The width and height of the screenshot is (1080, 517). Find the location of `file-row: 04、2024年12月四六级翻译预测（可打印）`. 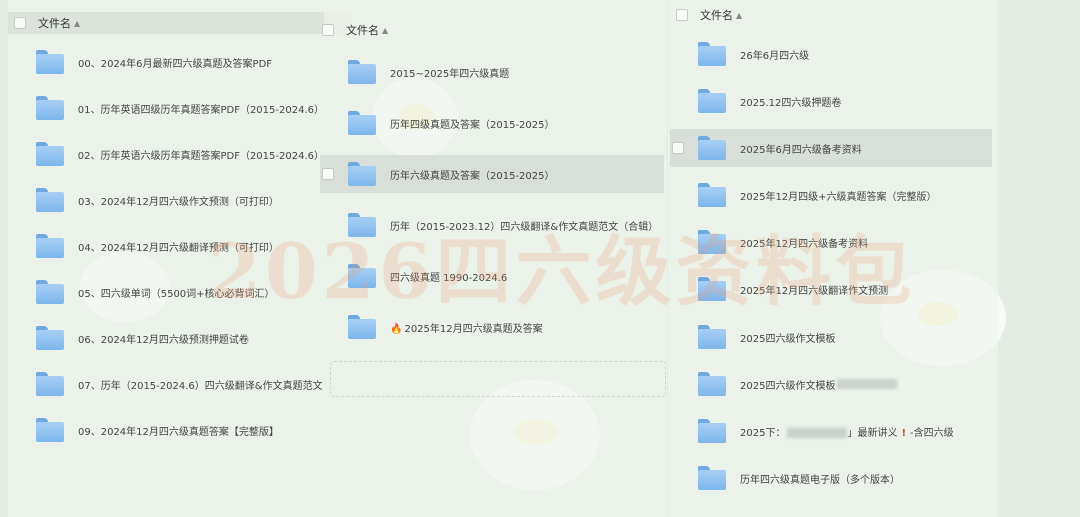

file-row: 04、2024年12月四六级翻译预测（可打印） is located at coordinates (166, 246).